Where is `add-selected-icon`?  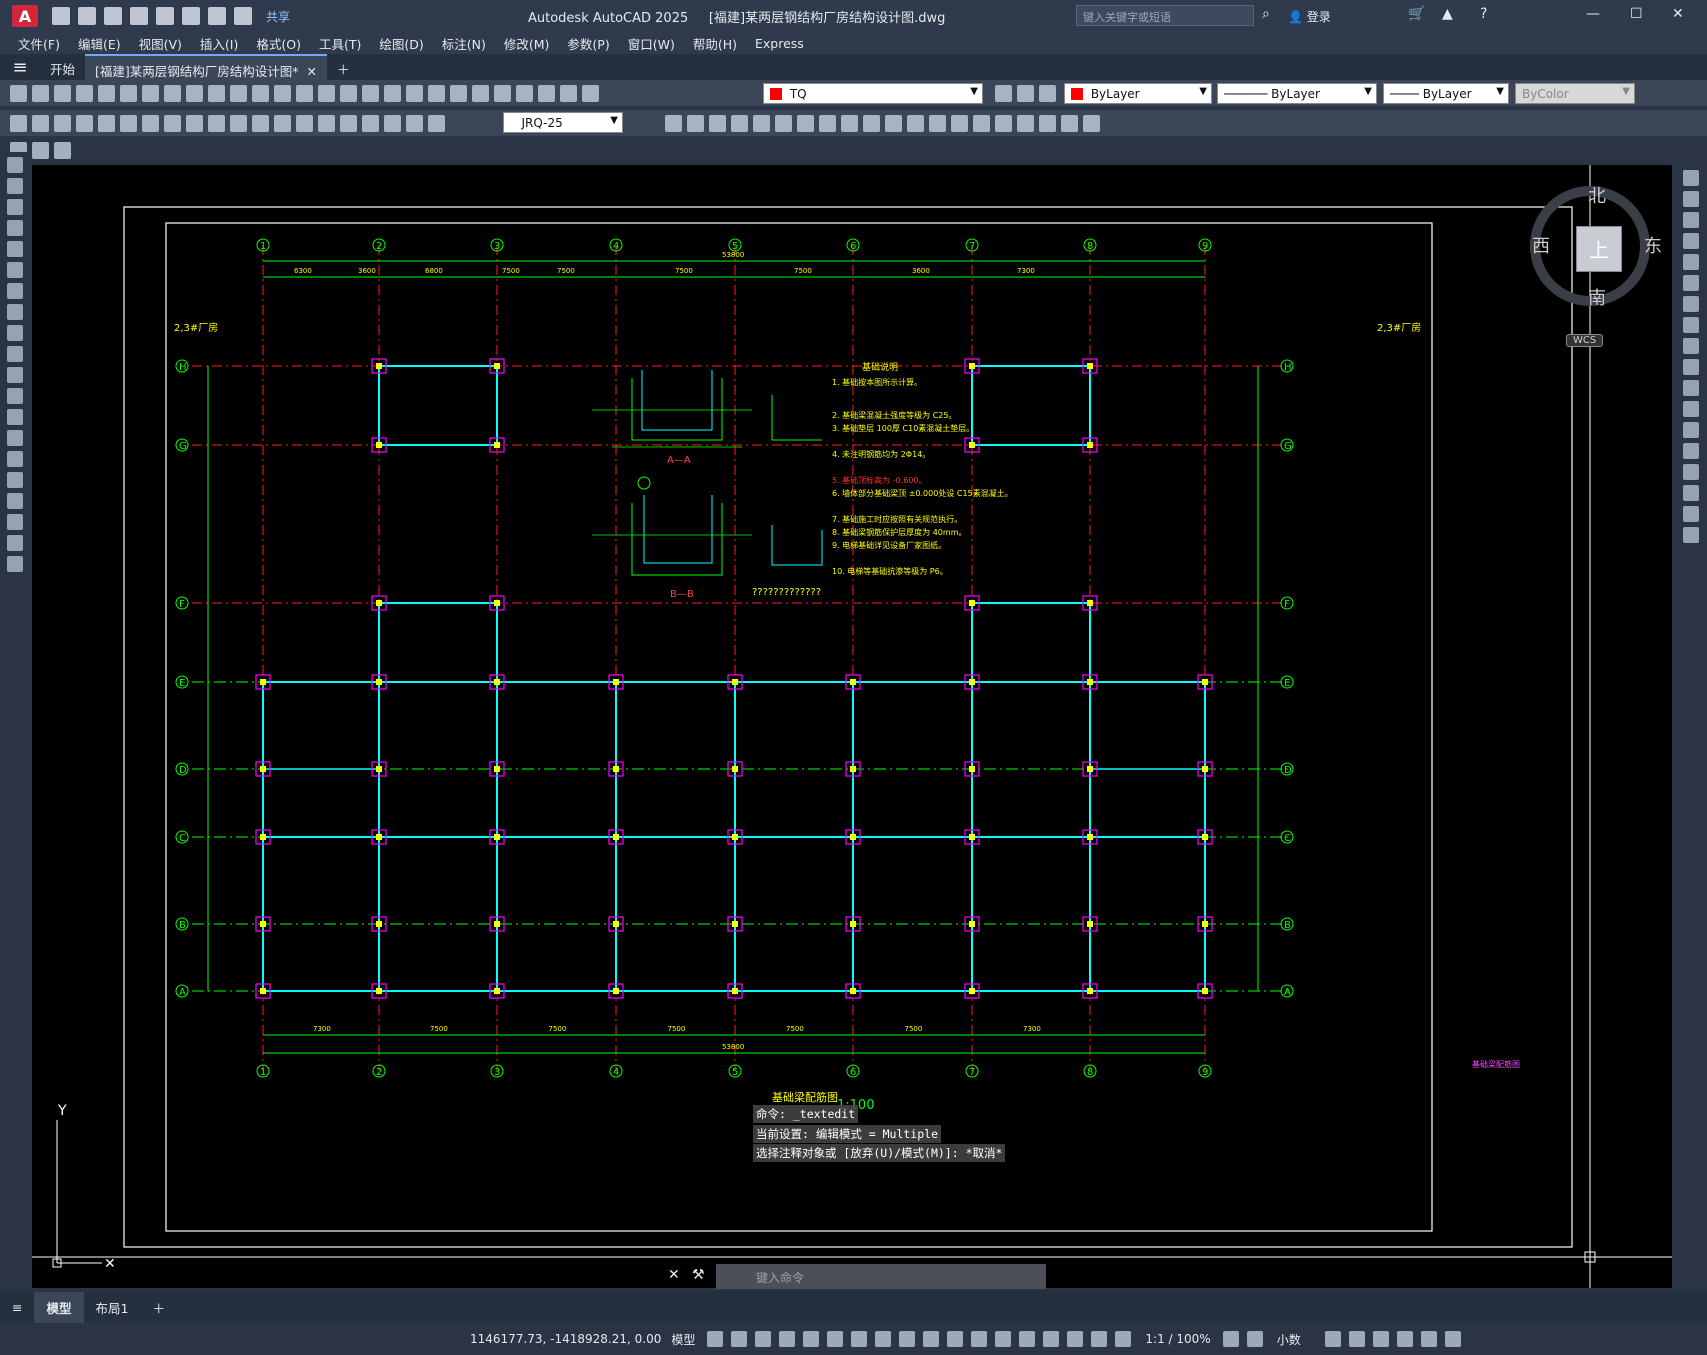
add-selected-icon is located at coordinates (15, 564).